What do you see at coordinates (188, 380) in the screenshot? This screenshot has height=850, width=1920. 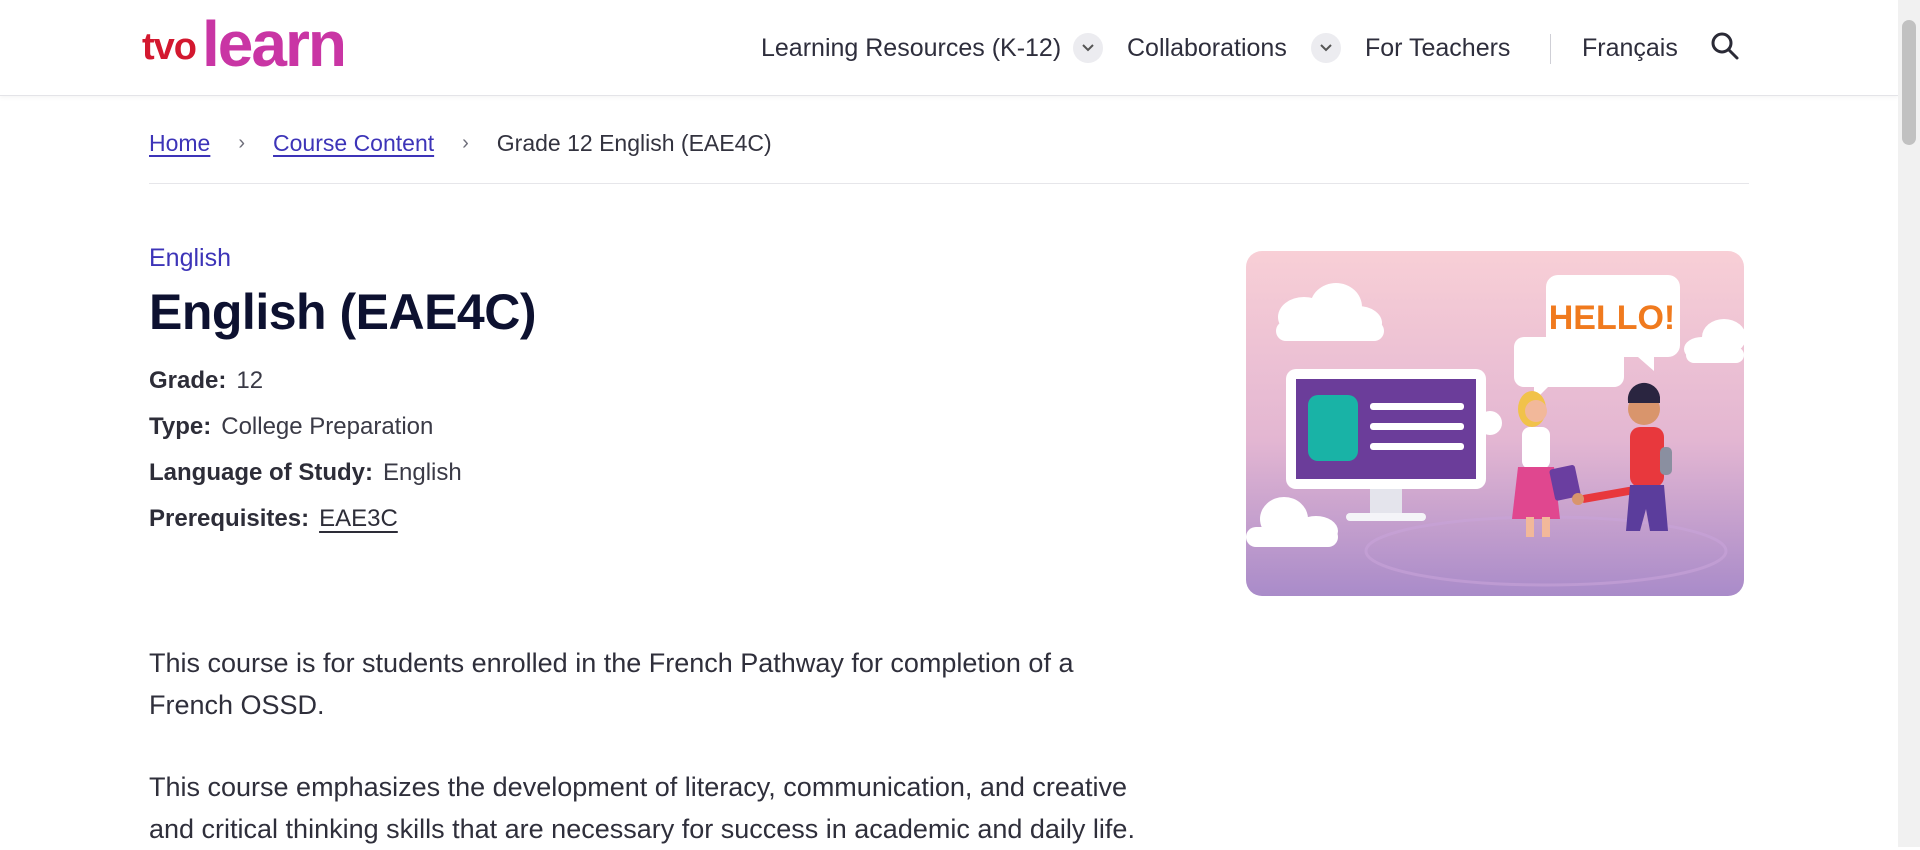 I see `grade-label: Grade:` at bounding box center [188, 380].